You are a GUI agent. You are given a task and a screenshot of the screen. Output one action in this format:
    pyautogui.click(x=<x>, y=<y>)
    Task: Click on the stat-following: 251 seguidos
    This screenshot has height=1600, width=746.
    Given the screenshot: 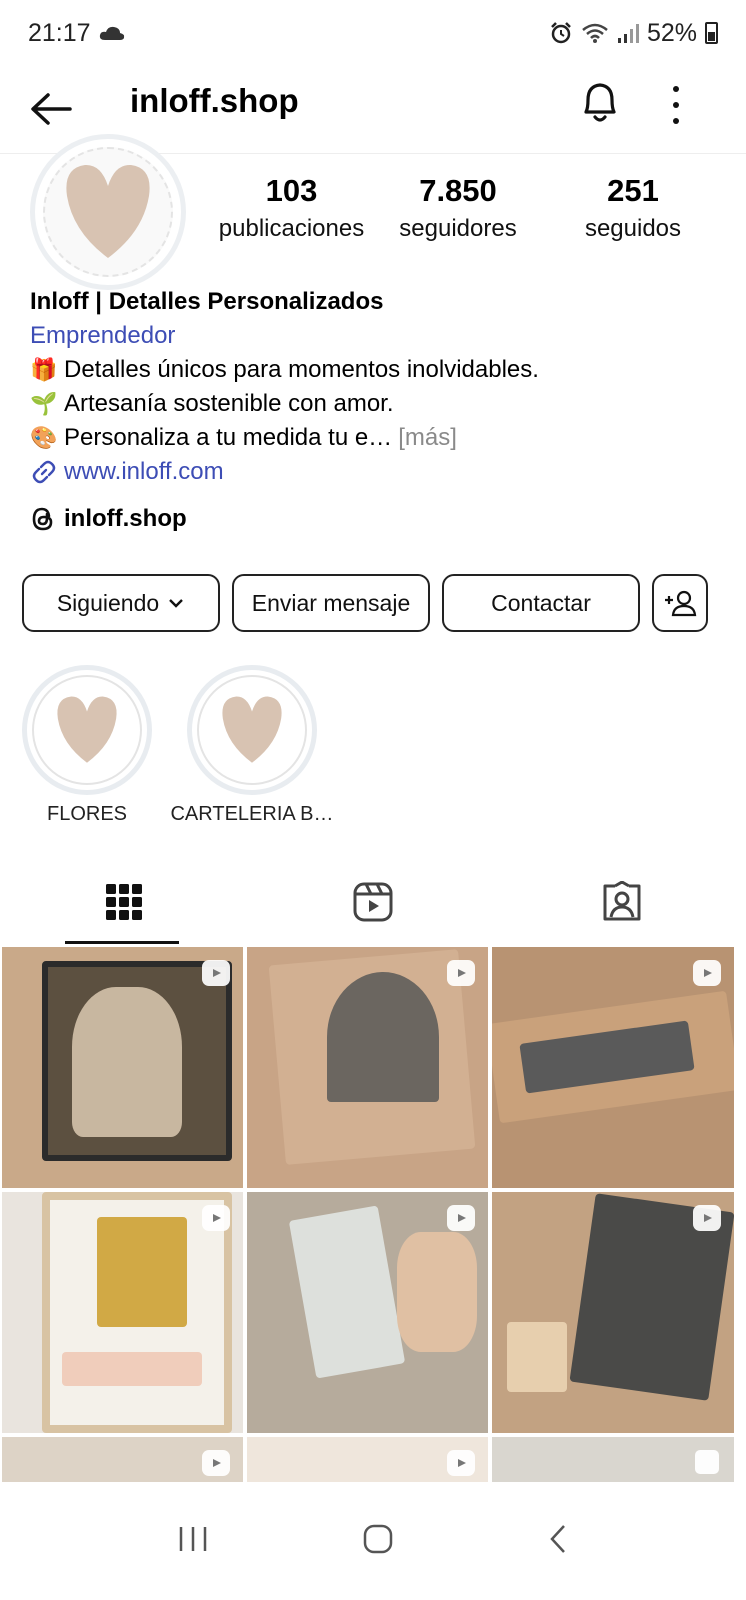 What is the action you would take?
    pyautogui.click(x=633, y=208)
    